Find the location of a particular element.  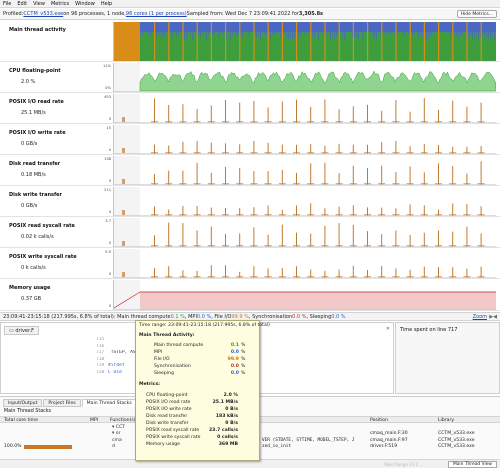

metric-row-io-read: POSIX I/O read rate 25.1 MB/s 453 0 is located at coordinates (250, 108).